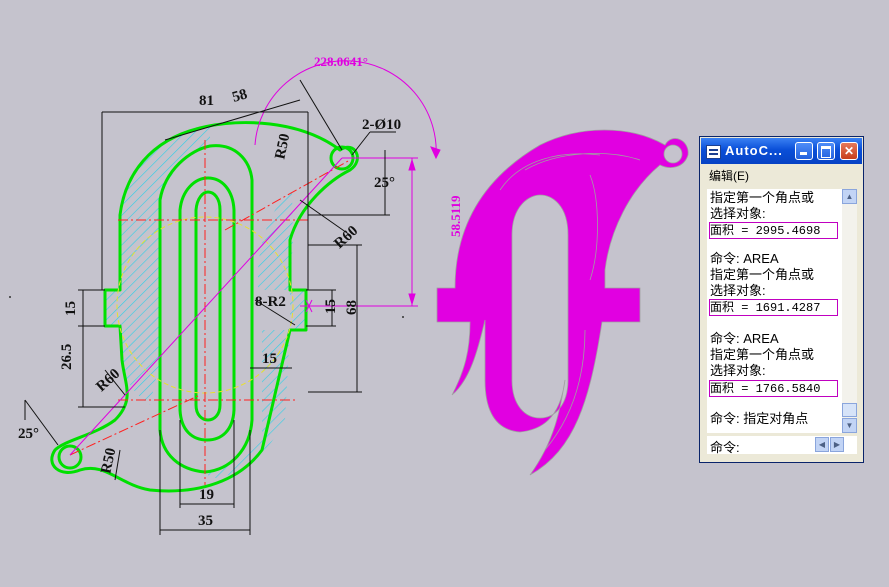 The height and width of the screenshot is (587, 889). What do you see at coordinates (71, 308) in the screenshot?
I see `dim-15-left: 15` at bounding box center [71, 308].